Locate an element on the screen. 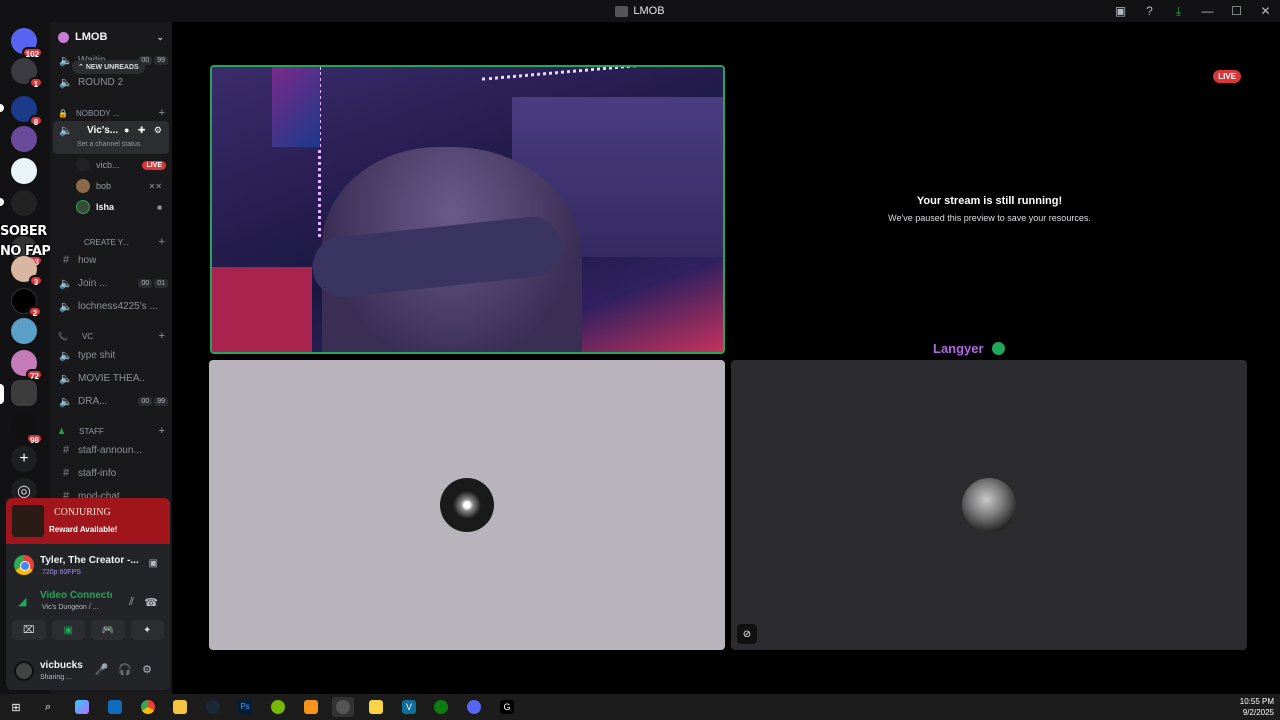 This screenshot has height=720, width=1280. promo-art is located at coordinates (28, 521).